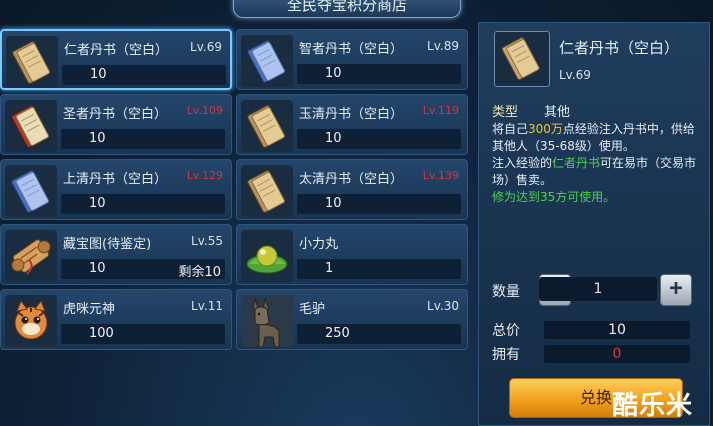  I want to click on item-name: 虎咪元神, so click(89, 309).